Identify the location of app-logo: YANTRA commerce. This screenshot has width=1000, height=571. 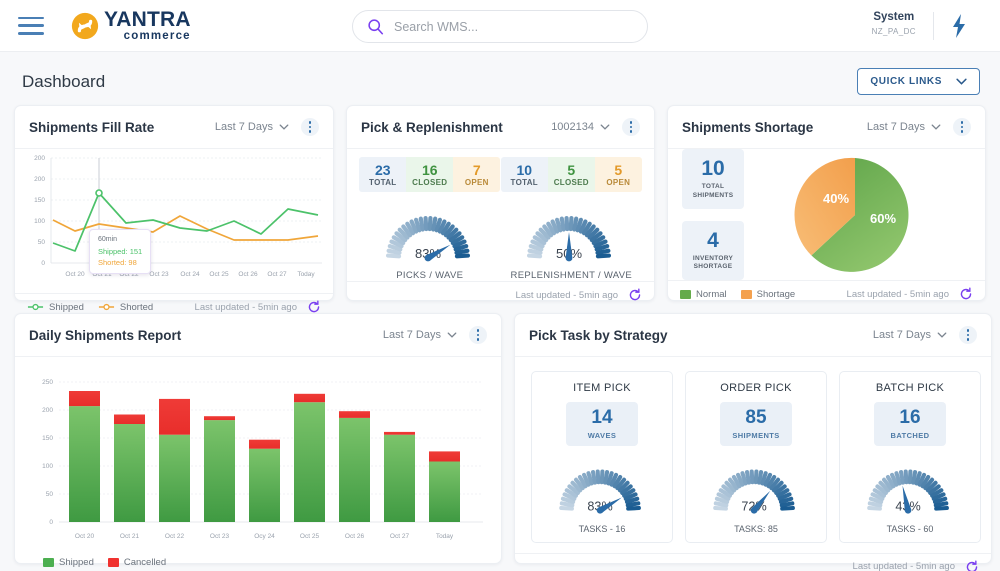
(130, 26).